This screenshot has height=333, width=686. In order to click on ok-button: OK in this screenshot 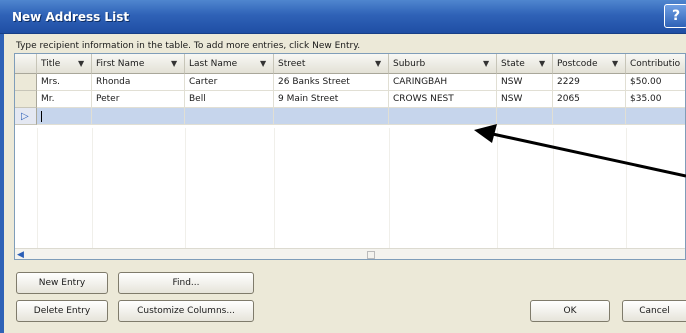, I will do `click(570, 311)`.